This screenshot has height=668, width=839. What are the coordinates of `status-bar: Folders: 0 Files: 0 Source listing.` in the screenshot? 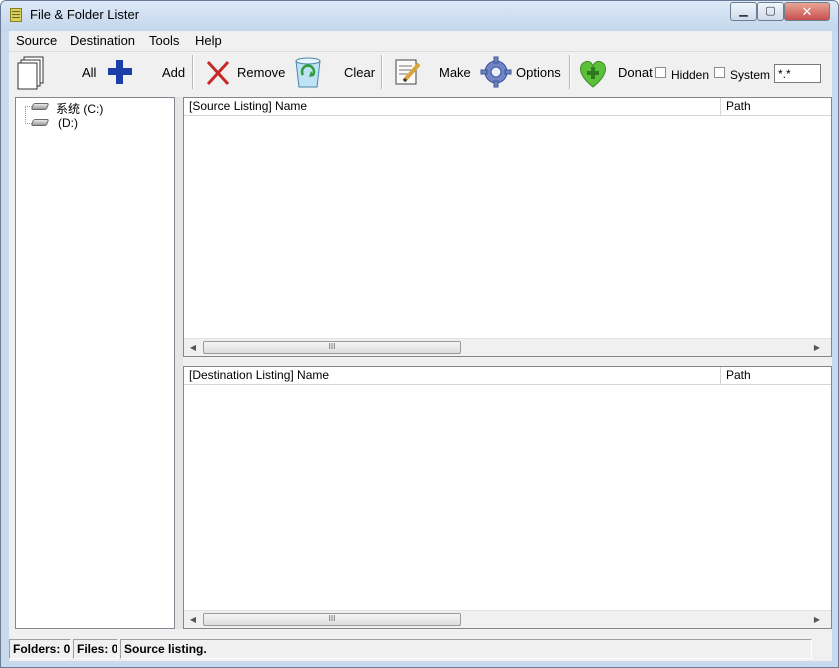 It's located at (420, 648).